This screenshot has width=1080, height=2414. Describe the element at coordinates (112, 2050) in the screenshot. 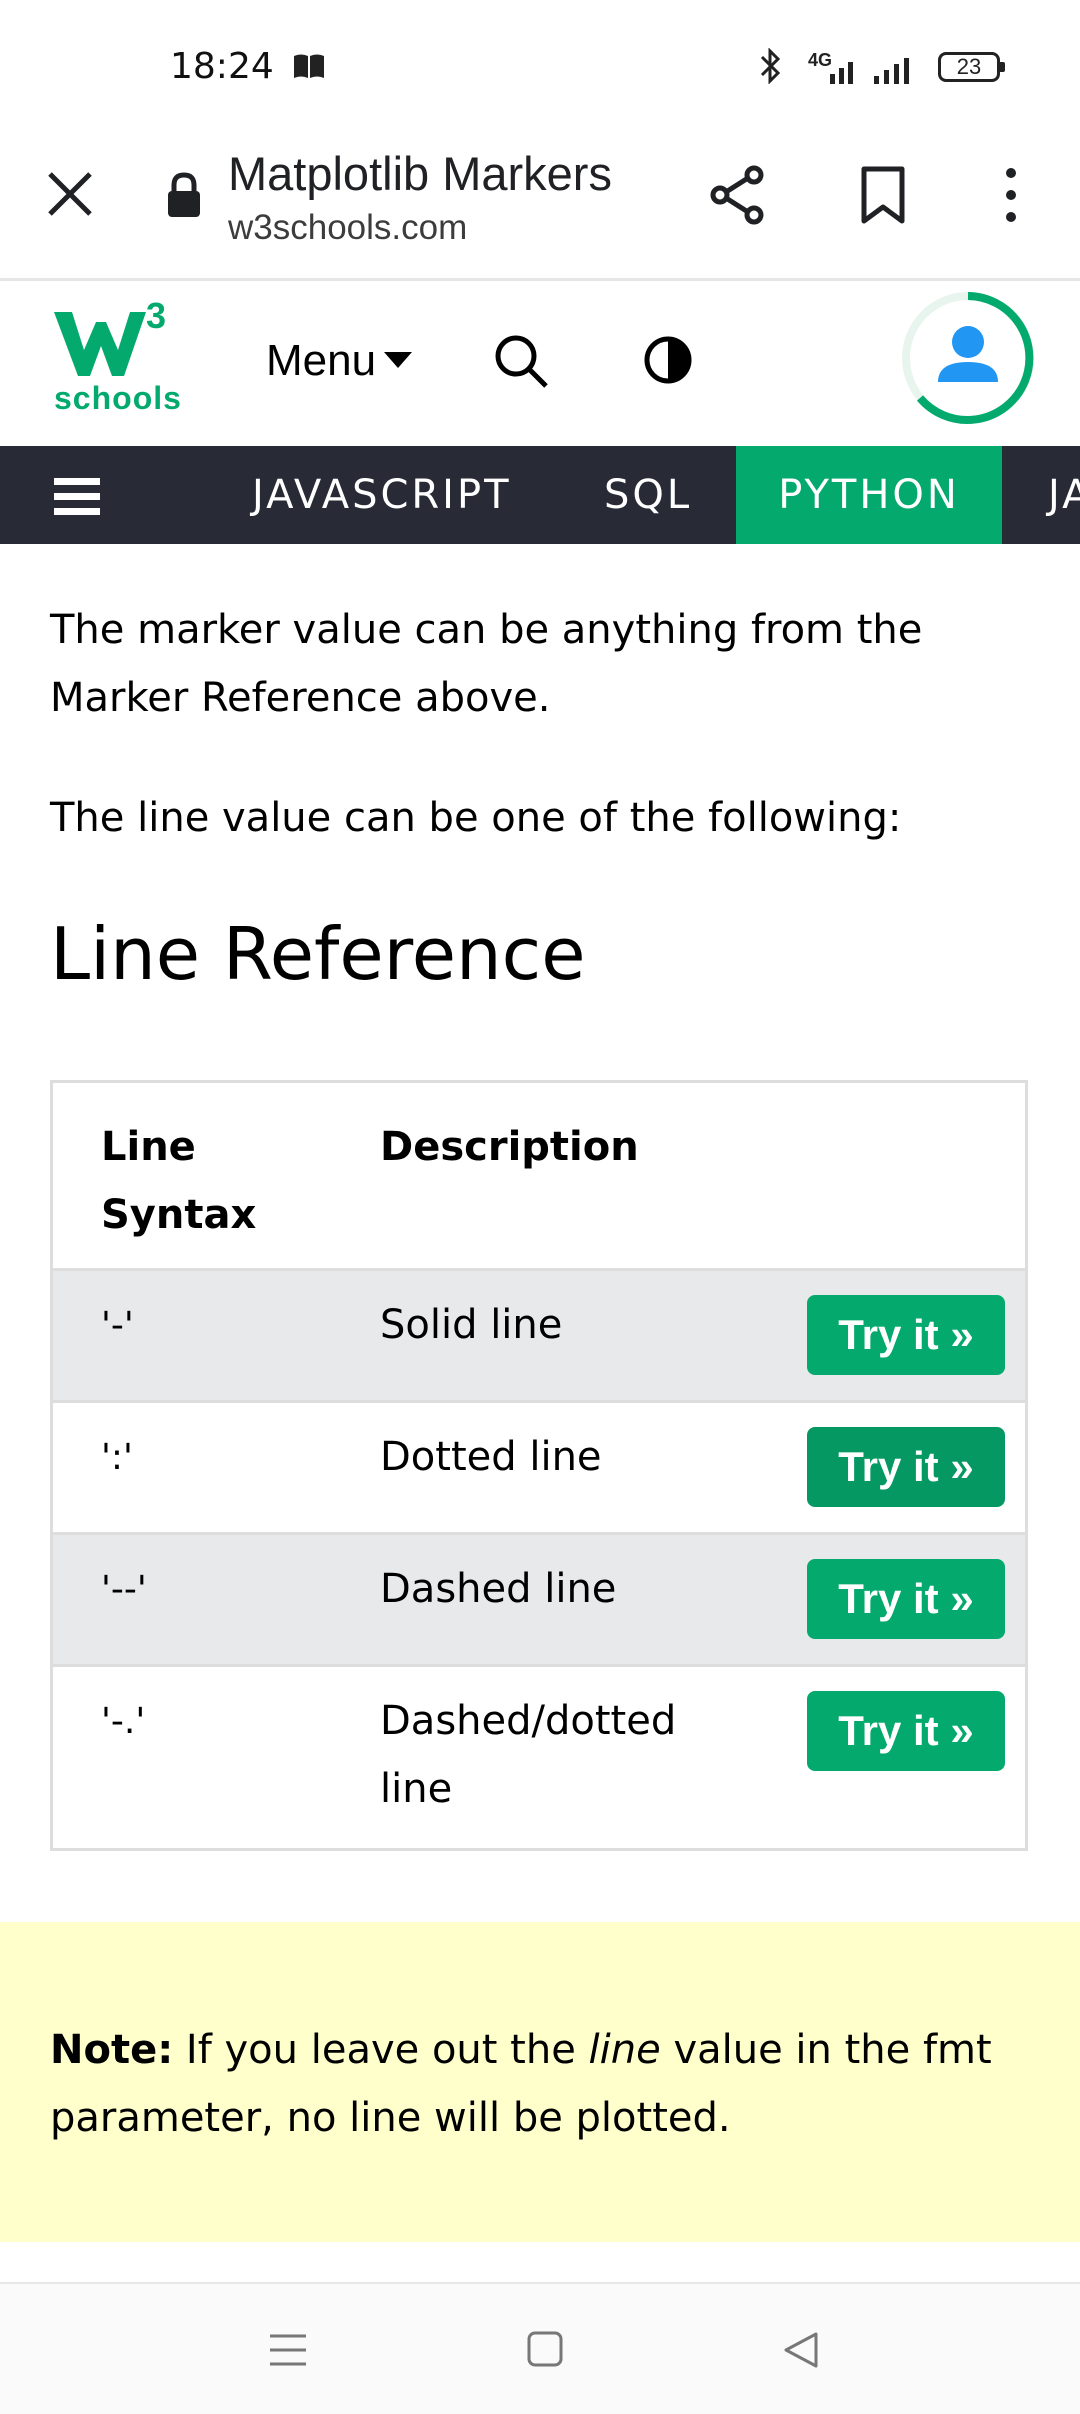

I see `note-label: Note:` at that location.